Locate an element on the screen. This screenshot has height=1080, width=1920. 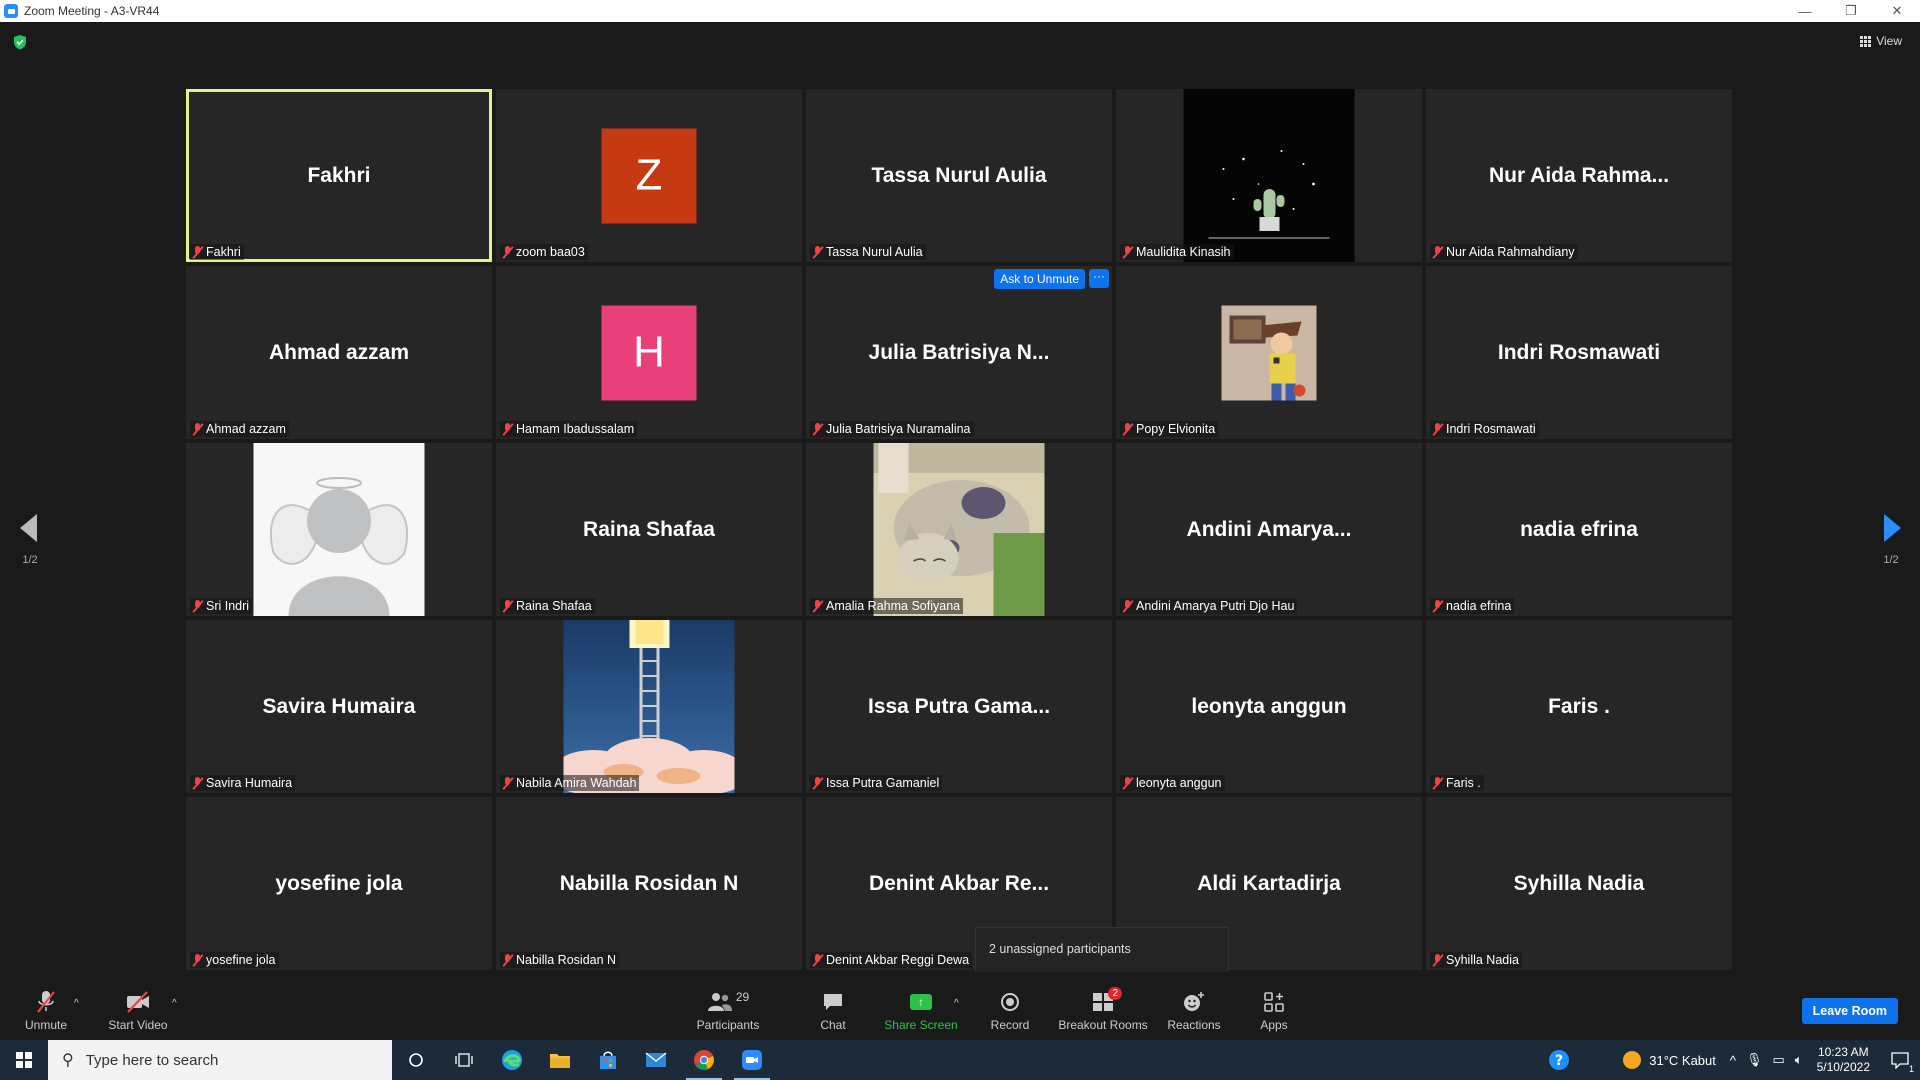
participant-tile: Issa Putra Gama... Issa Putra Gamaniel is located at coordinates (959, 706).